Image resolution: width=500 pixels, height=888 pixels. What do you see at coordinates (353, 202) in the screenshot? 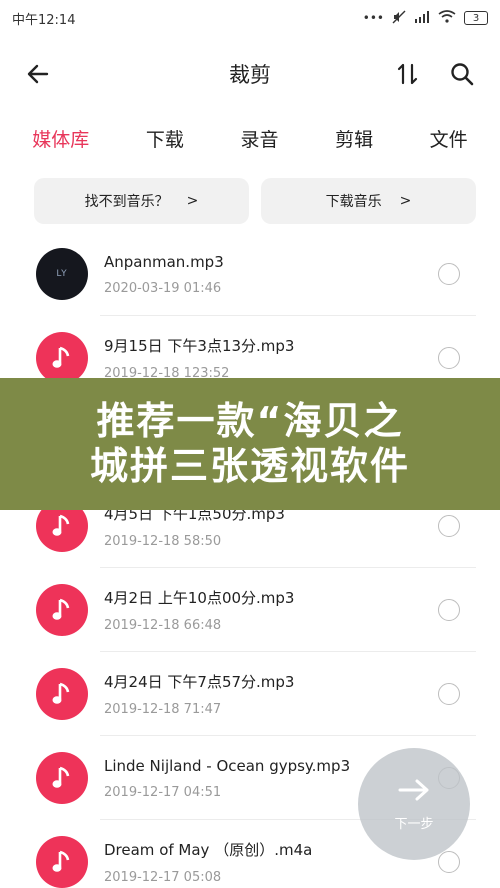
I see `download-music-label: 下载音乐` at bounding box center [353, 202].